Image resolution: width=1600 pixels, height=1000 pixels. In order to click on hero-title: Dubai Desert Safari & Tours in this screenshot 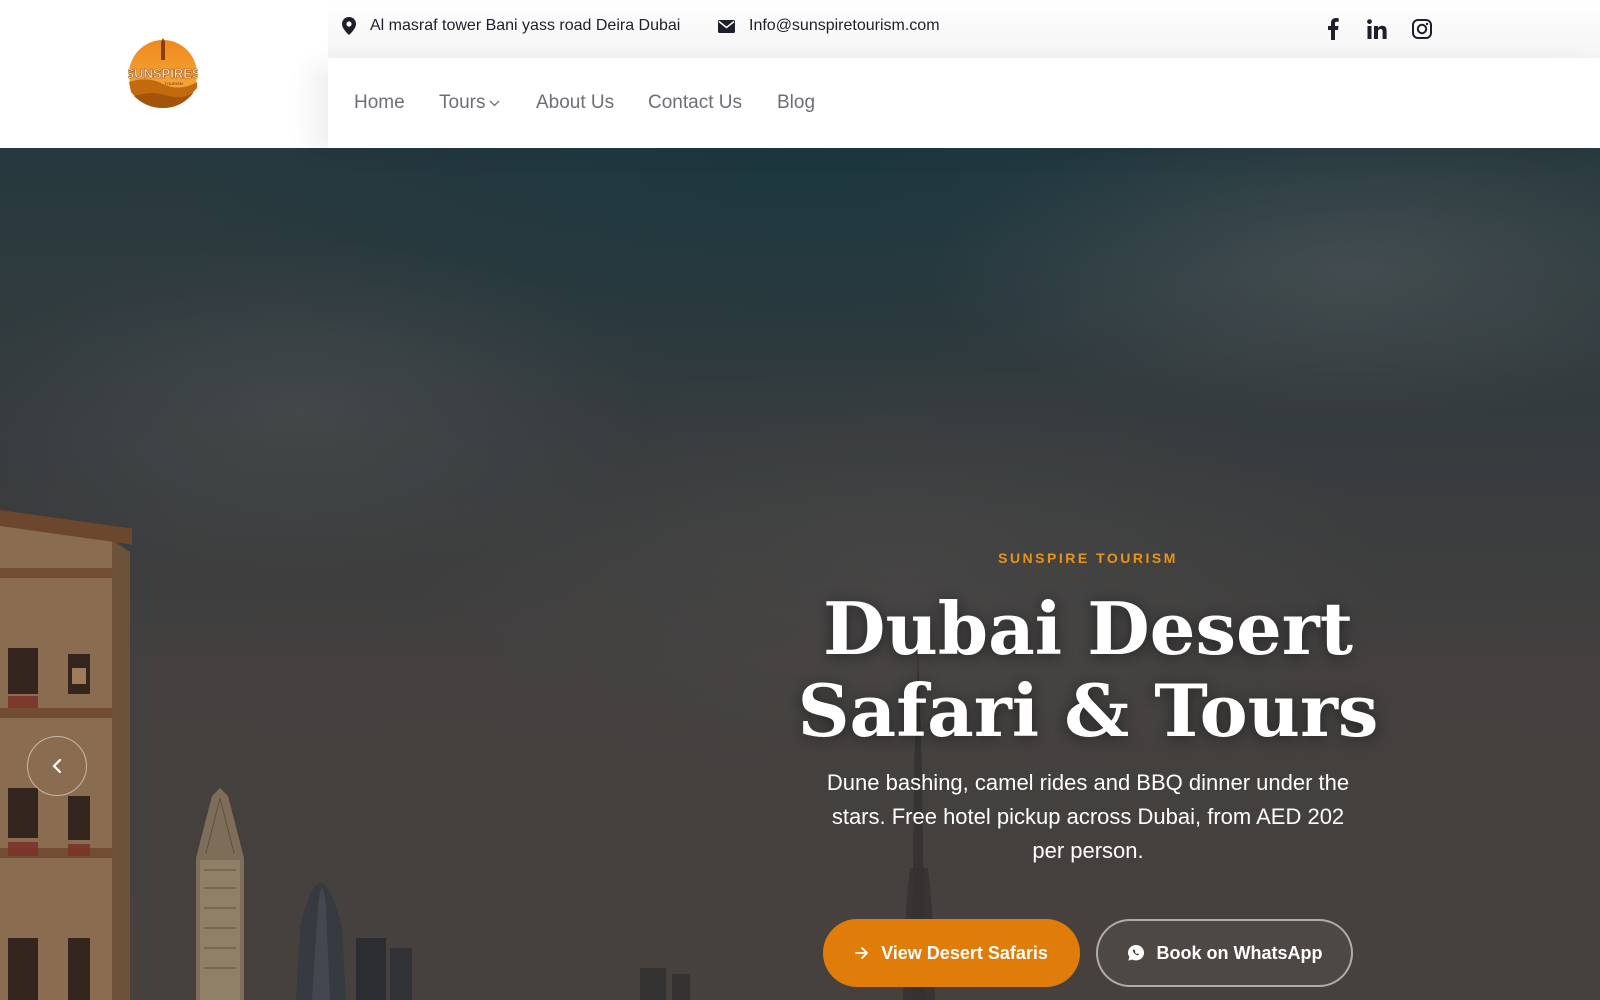, I will do `click(1088, 670)`.